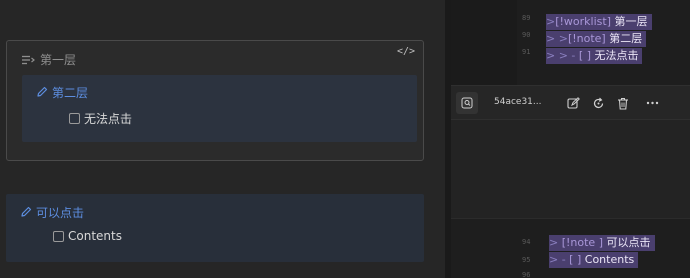 This screenshot has width=690, height=278. Describe the element at coordinates (583, 21) in the screenshot. I see `callout-keyword: [!worklist]` at that location.